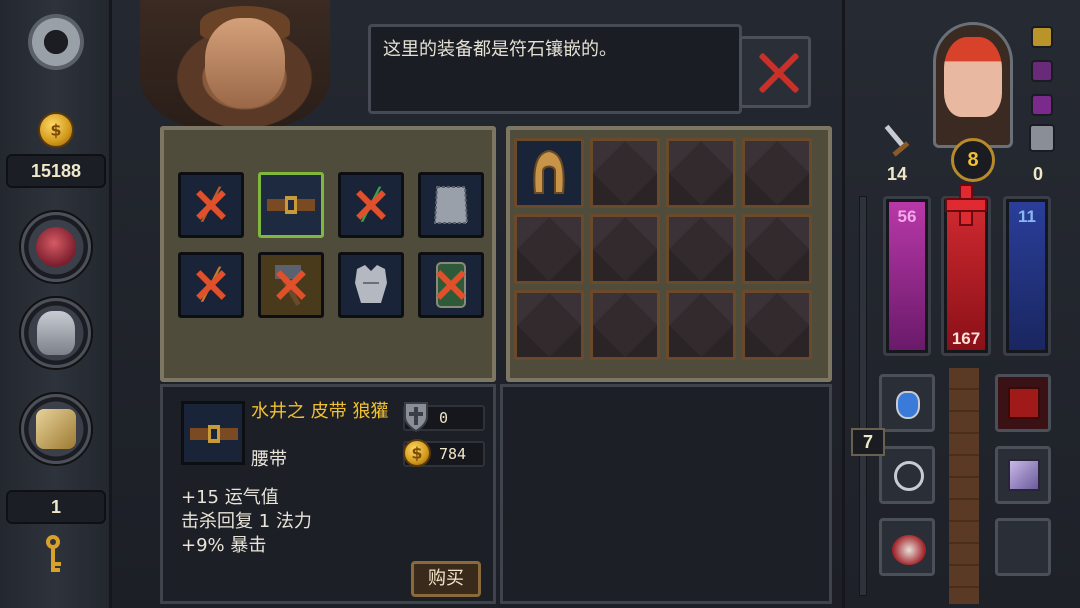 This screenshot has width=1080, height=608. I want to click on crest-slot, so click(1023, 475).